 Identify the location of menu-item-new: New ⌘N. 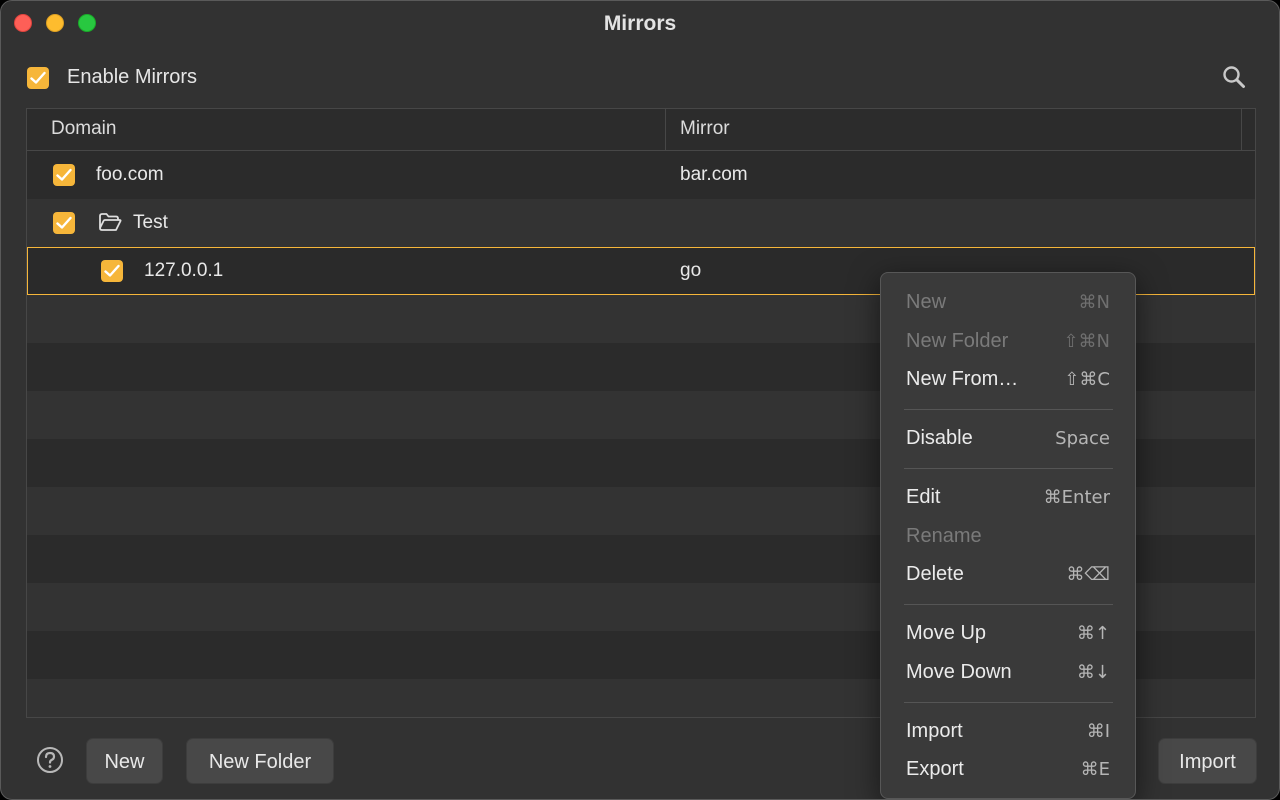
(1008, 303).